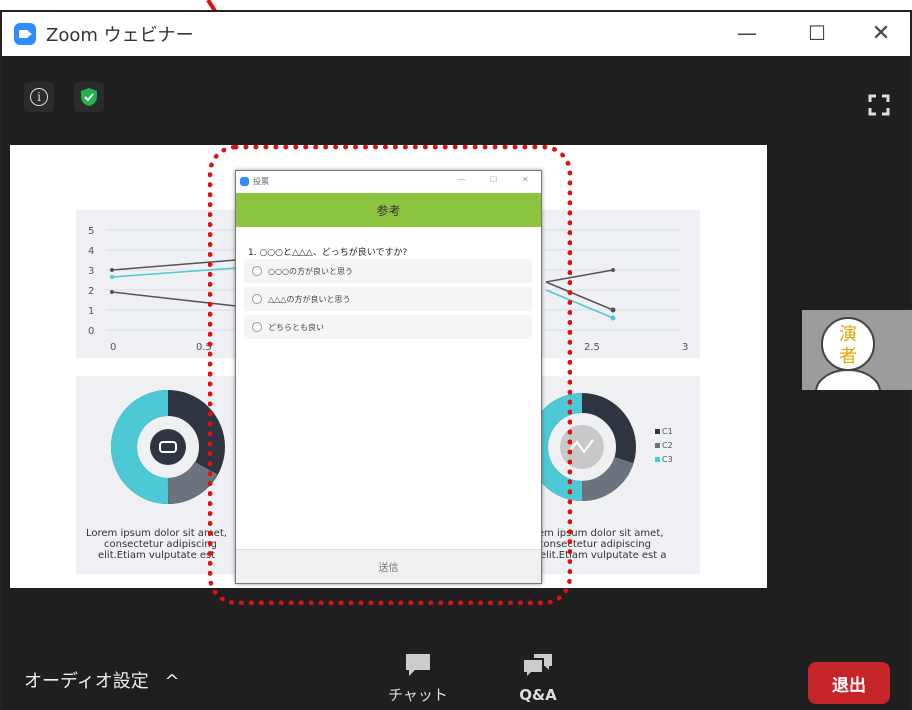 The width and height of the screenshot is (912, 710). Describe the element at coordinates (747, 33) in the screenshot. I see `minimize-icon: —` at that location.